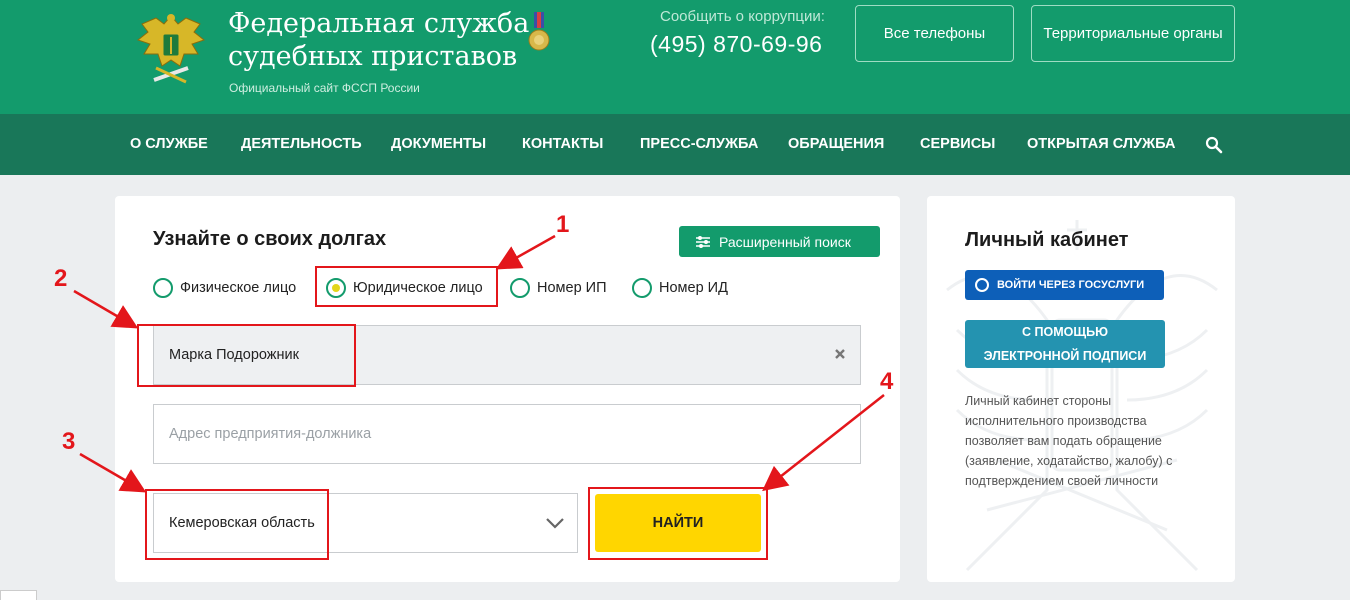  Describe the element at coordinates (1047, 240) in the screenshot. I see `personal-cabinet-title: Личный кабинет` at that location.